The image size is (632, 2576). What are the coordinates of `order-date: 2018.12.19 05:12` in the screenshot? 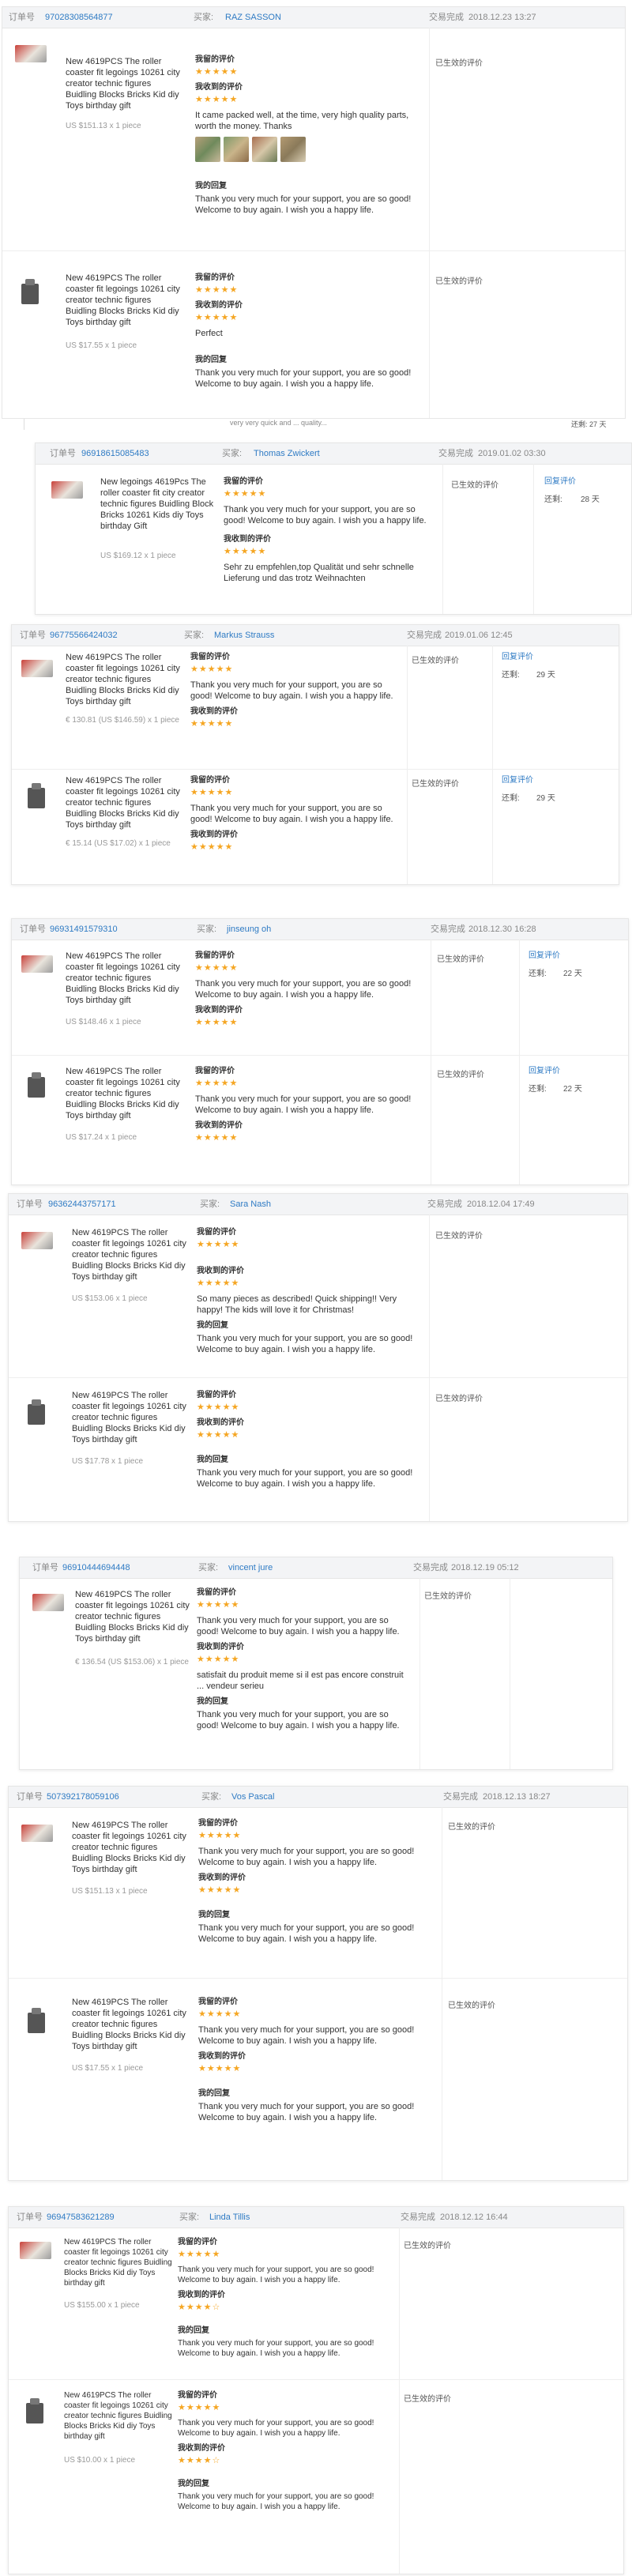 It's located at (485, 1567).